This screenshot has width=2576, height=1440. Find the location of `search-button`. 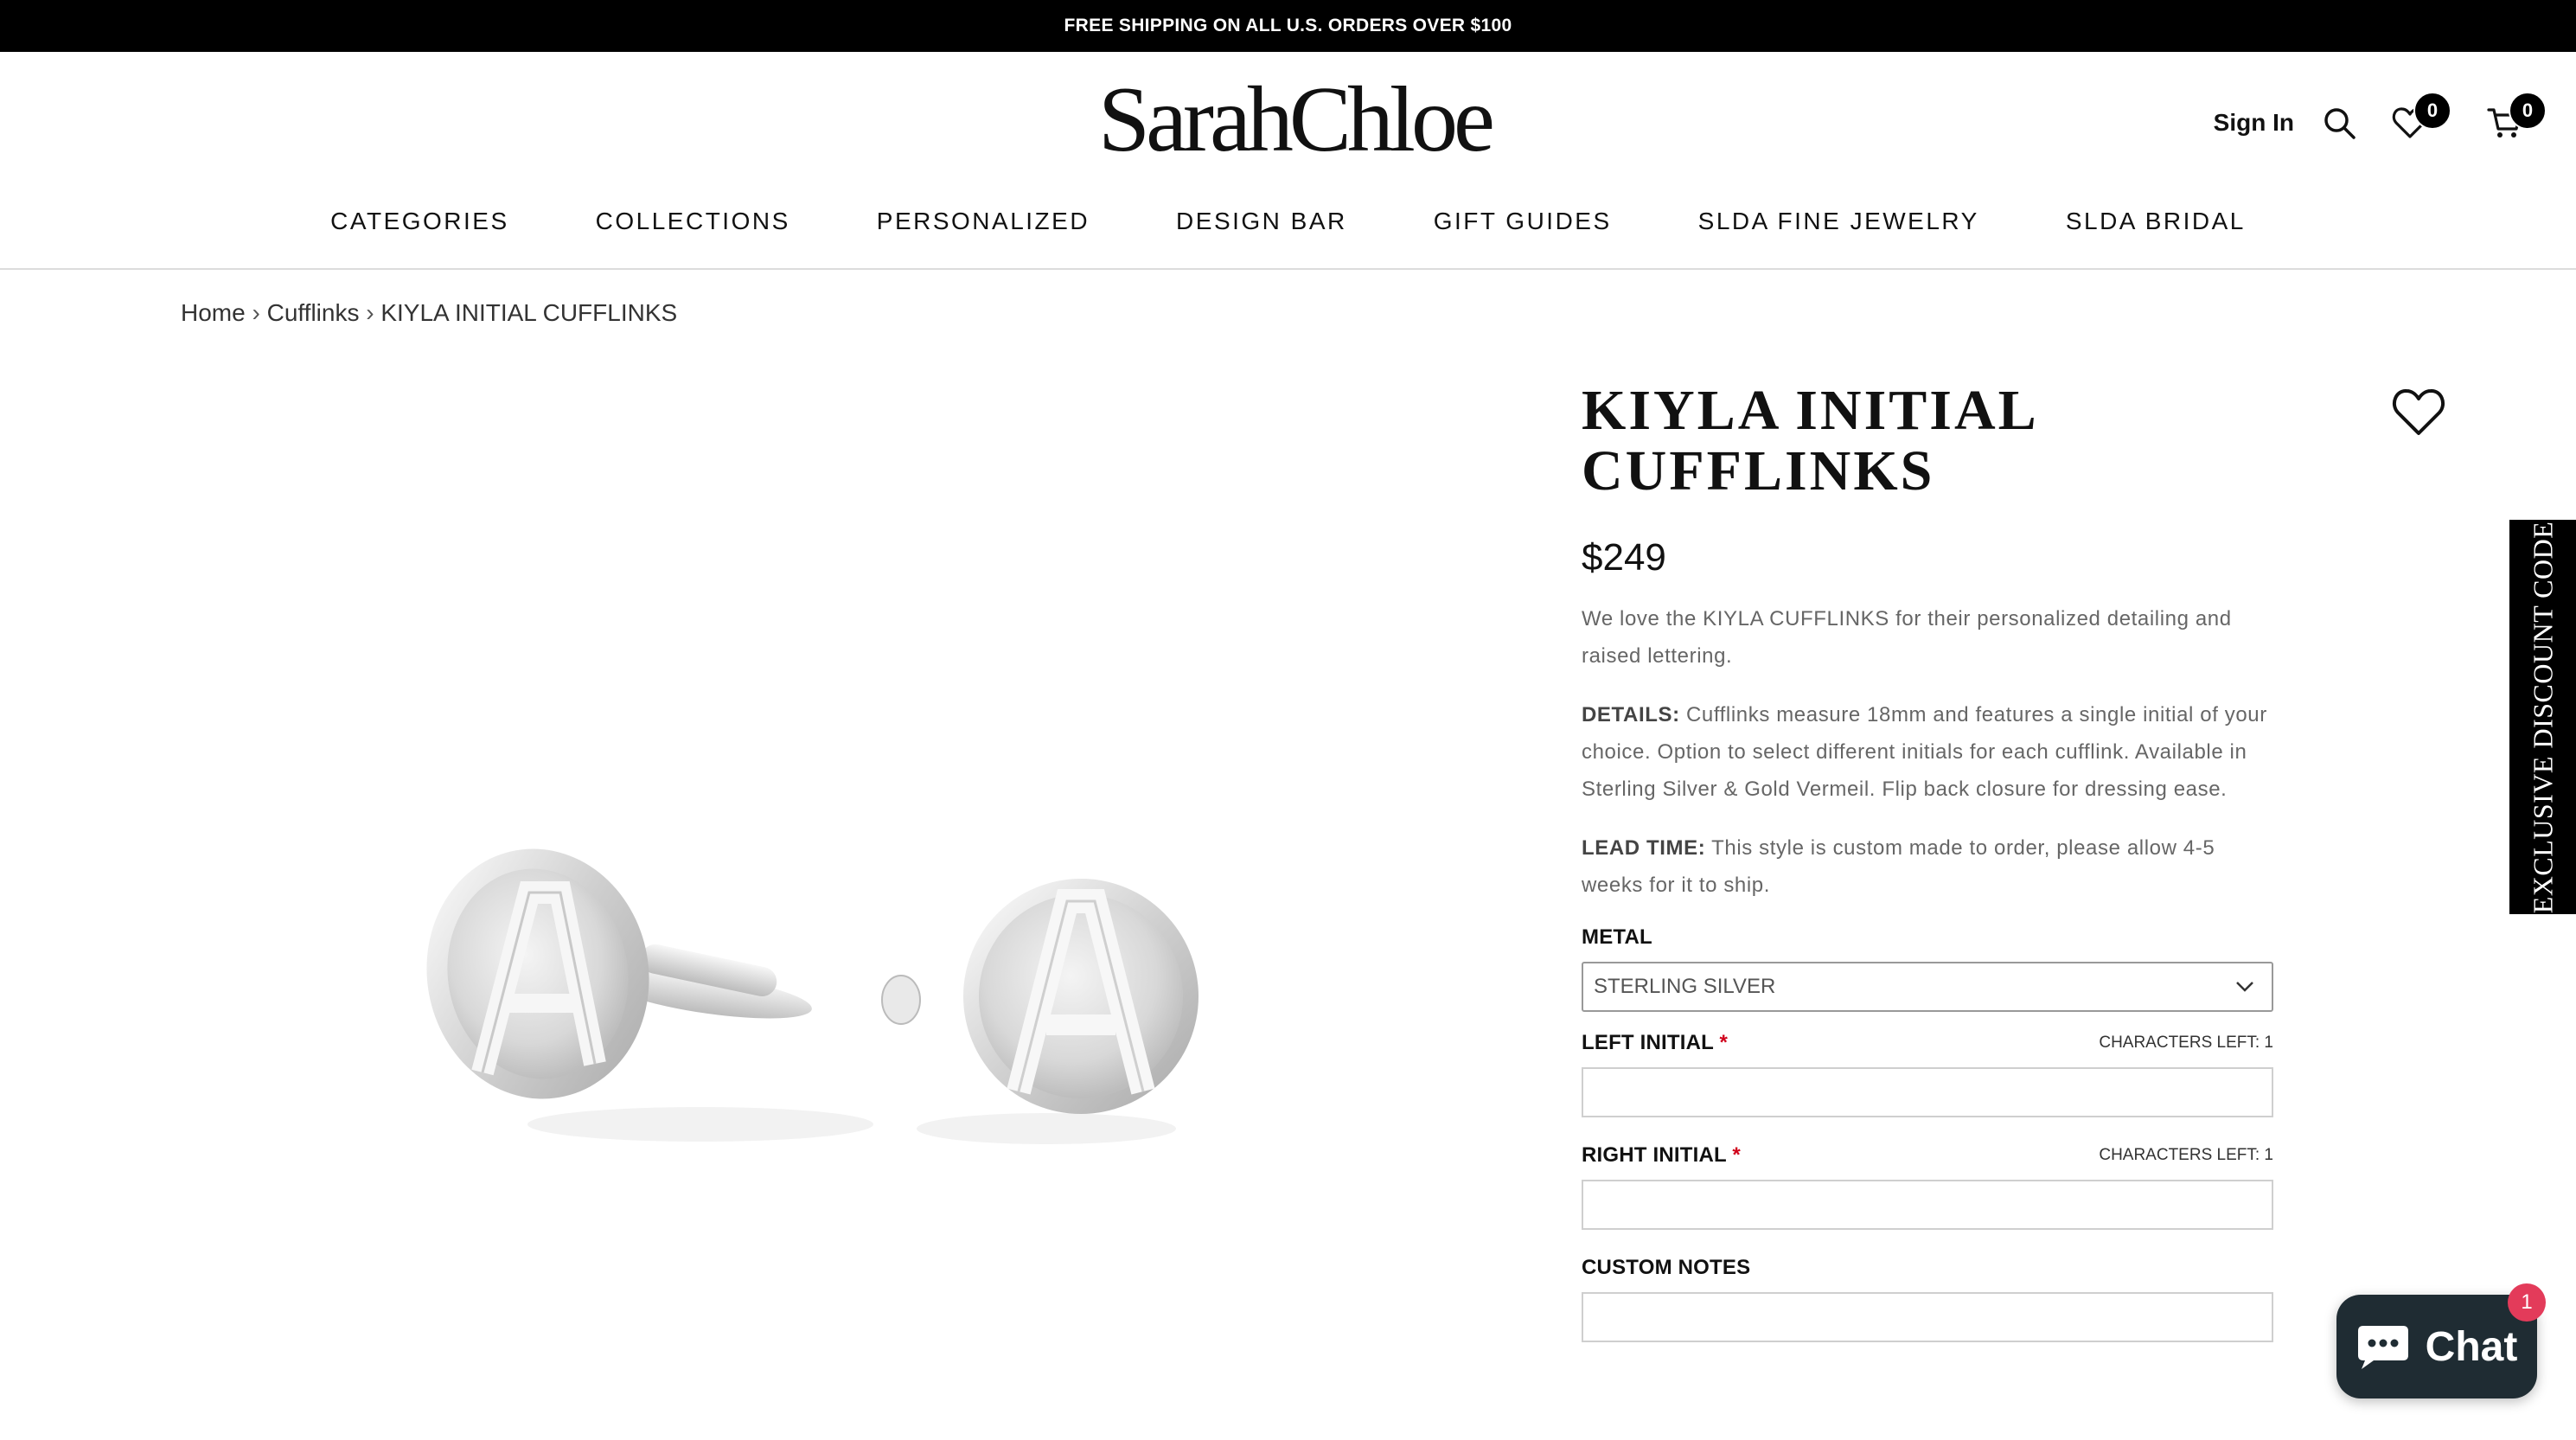

search-button is located at coordinates (2339, 123).